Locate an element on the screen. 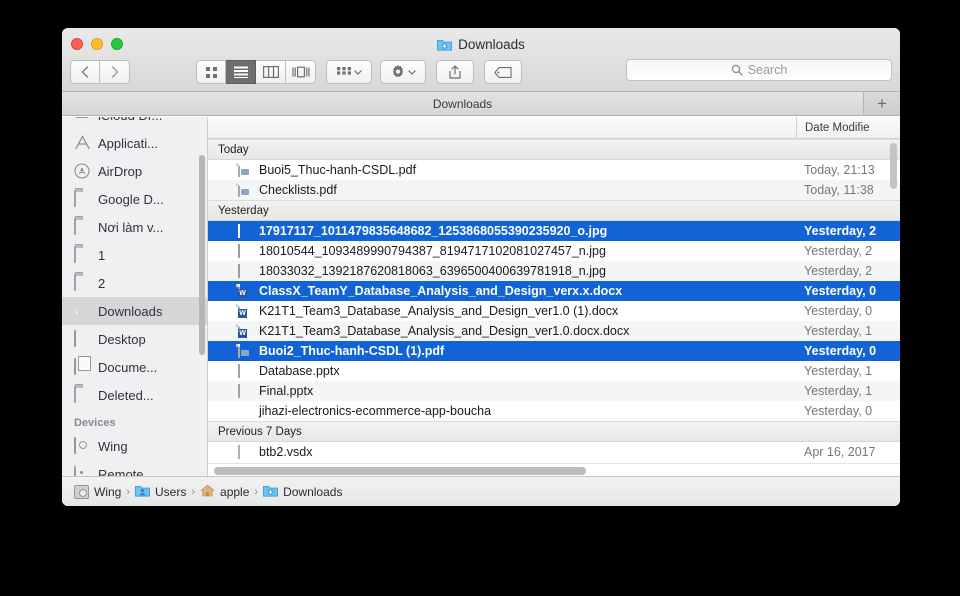 This screenshot has height=596, width=960. gear-icon is located at coordinates (398, 72).